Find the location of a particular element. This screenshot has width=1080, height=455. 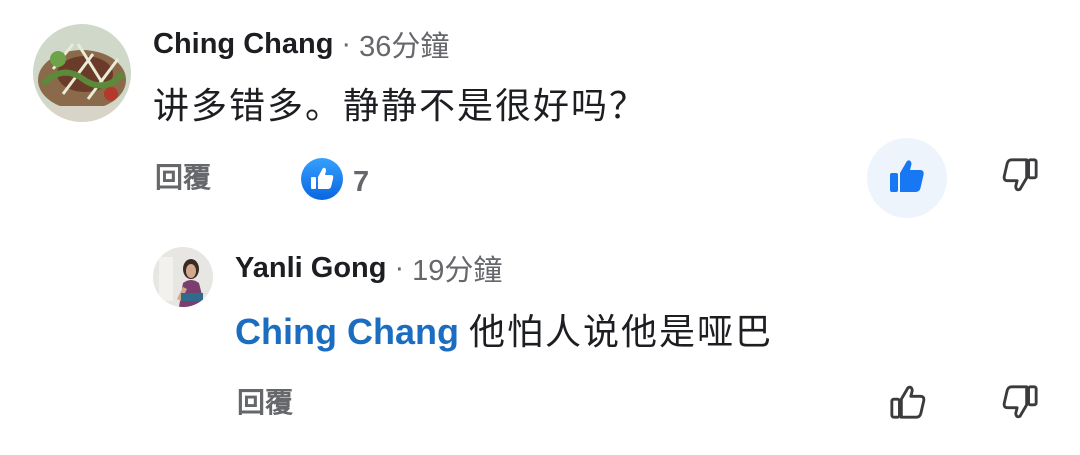

reaction-summary: 7 is located at coordinates (335, 181).